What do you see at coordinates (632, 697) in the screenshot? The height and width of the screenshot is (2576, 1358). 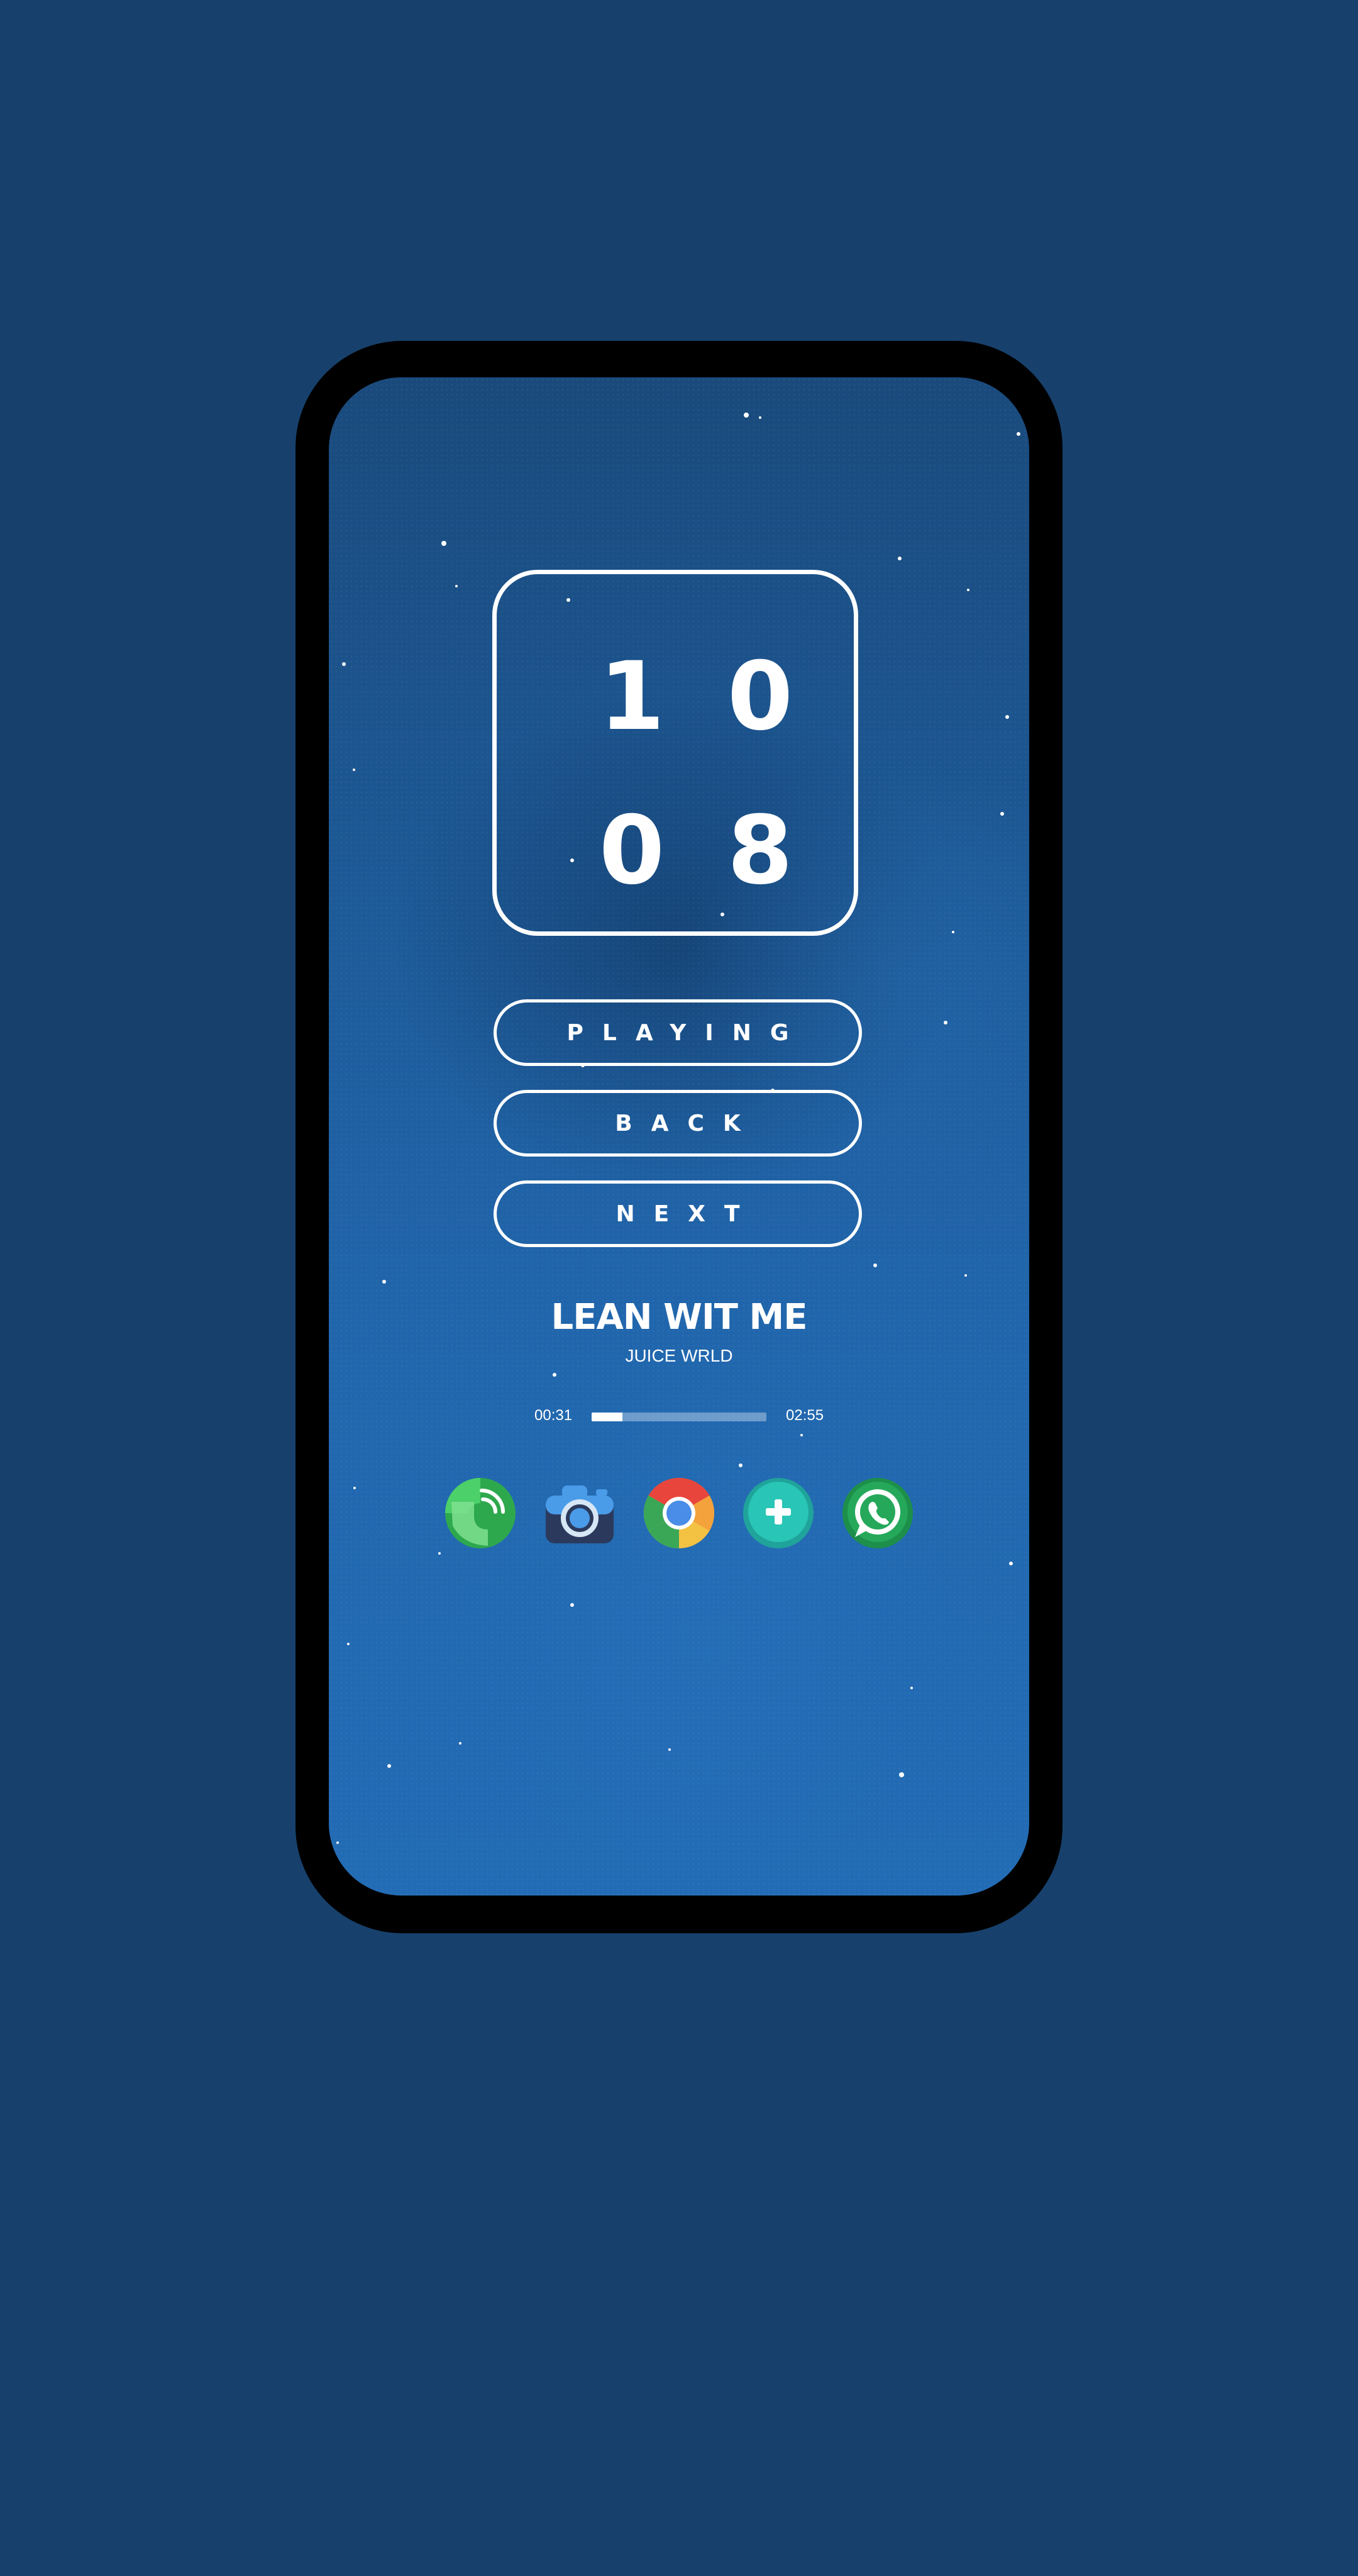 I see `clock-hour-tens: 1` at bounding box center [632, 697].